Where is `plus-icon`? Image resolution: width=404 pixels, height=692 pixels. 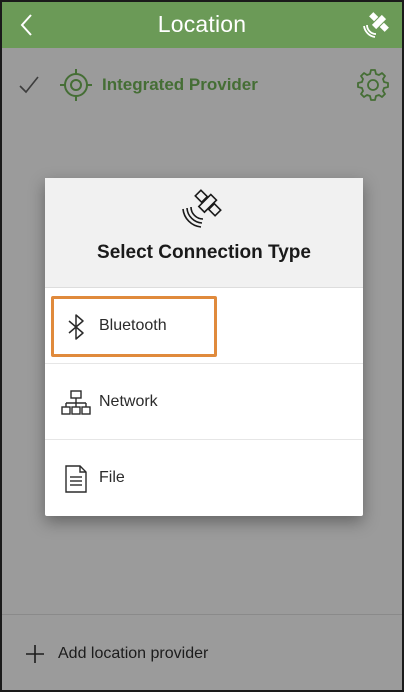 plus-icon is located at coordinates (35, 654).